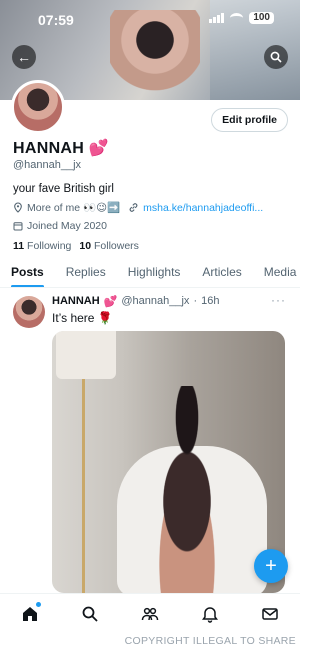  I want to click on profile-location: More of me 👀😉➡️, so click(74, 208).